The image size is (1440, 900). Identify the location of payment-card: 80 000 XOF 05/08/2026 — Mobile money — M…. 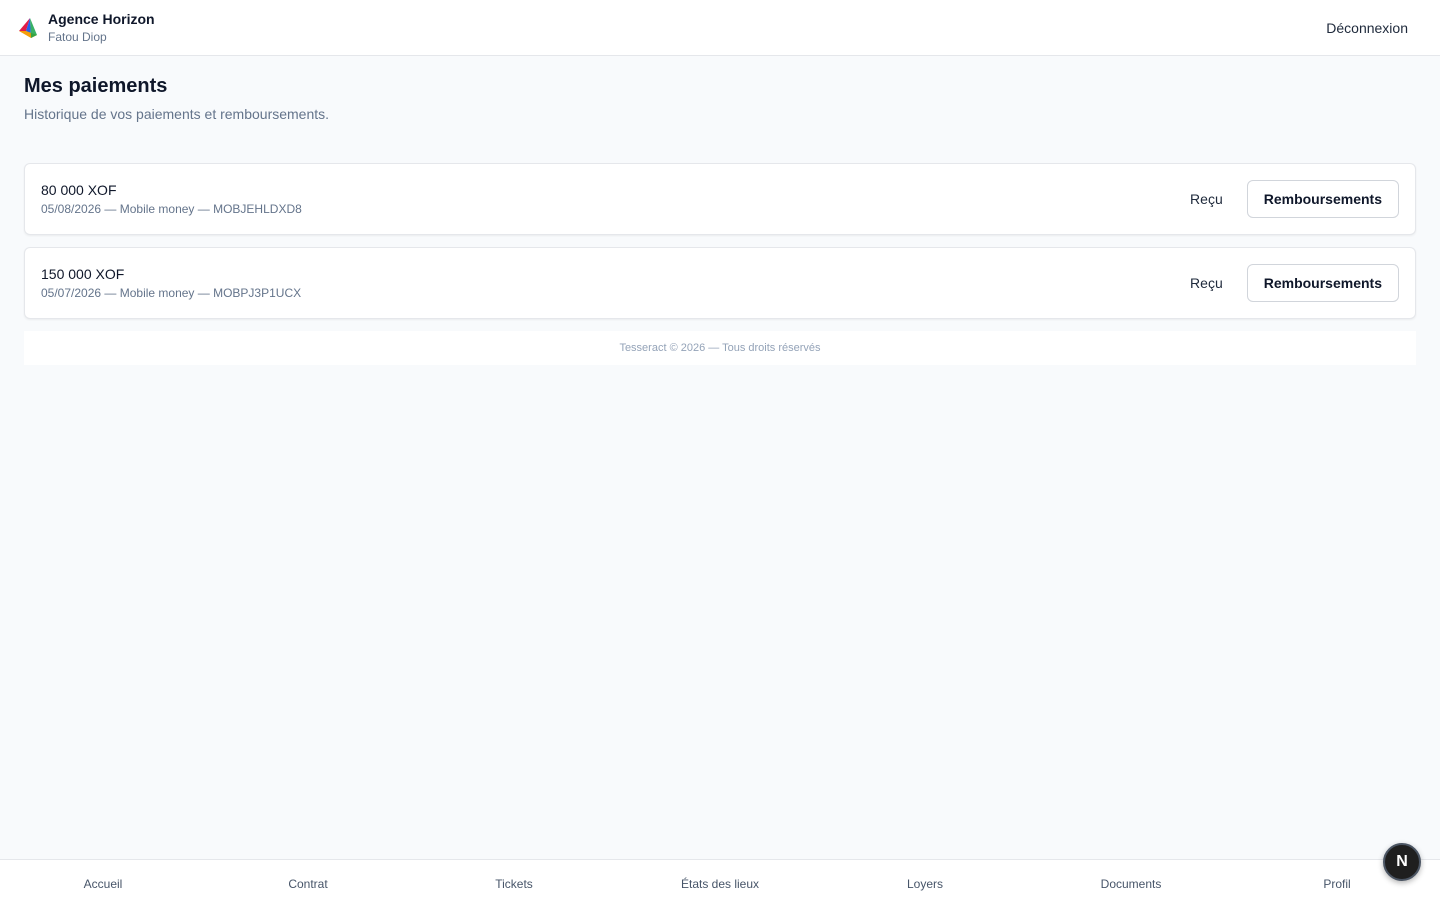
(720, 199).